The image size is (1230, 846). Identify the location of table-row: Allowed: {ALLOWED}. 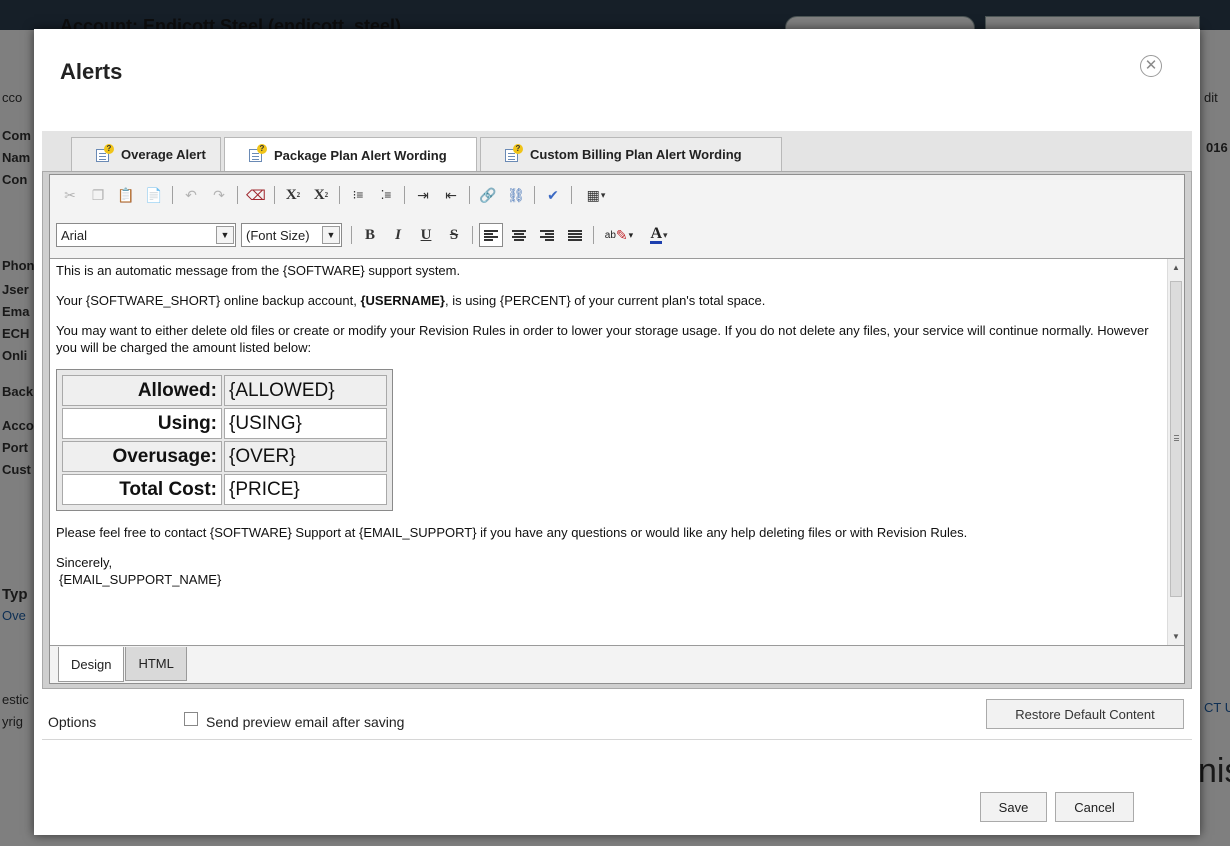
(224, 390).